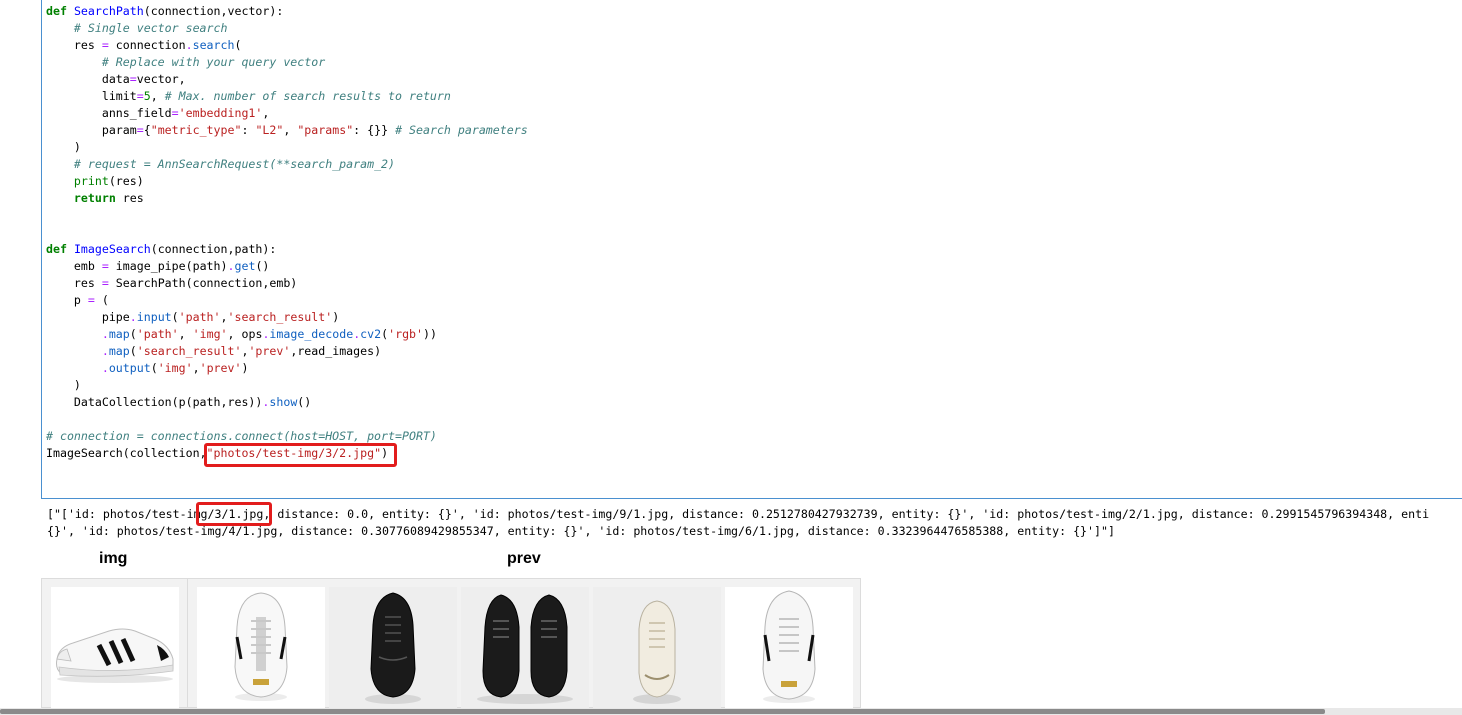 This screenshot has height=715, width=1462. I want to click on white-sneaker-top-2-icon, so click(789, 646).